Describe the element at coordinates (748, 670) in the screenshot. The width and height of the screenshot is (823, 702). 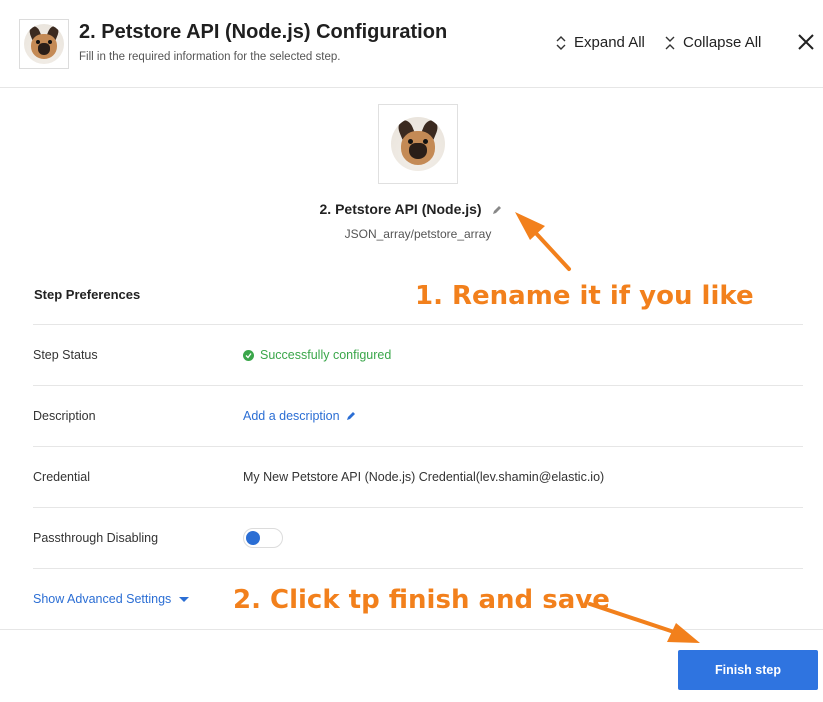
I see `finish-step-button: Finish step` at that location.